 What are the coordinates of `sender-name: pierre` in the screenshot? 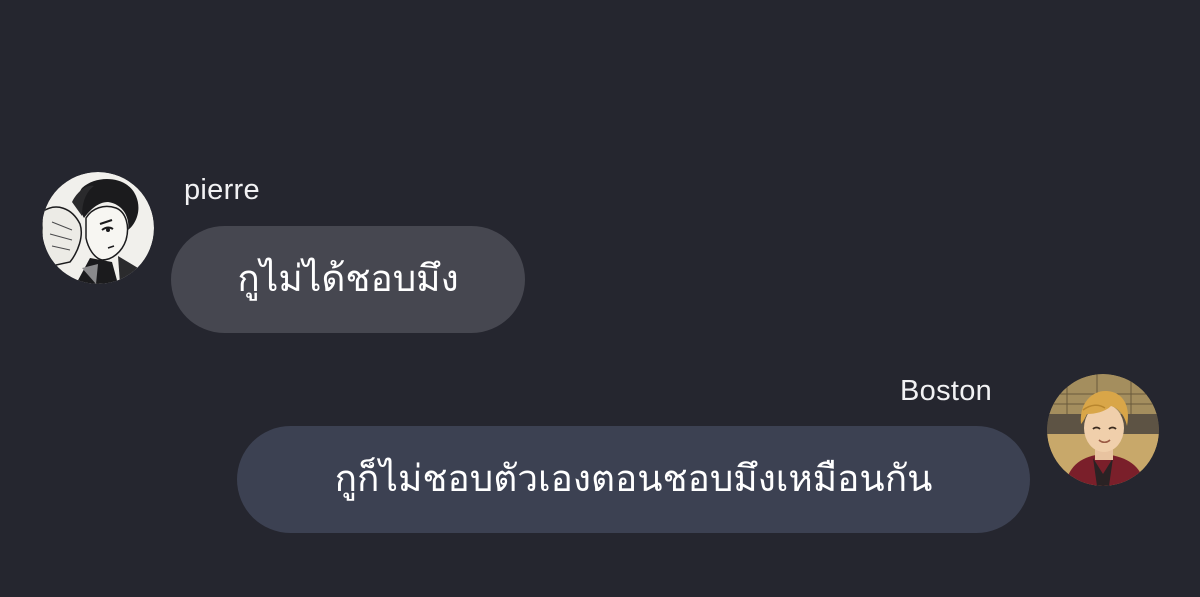 It's located at (222, 190).